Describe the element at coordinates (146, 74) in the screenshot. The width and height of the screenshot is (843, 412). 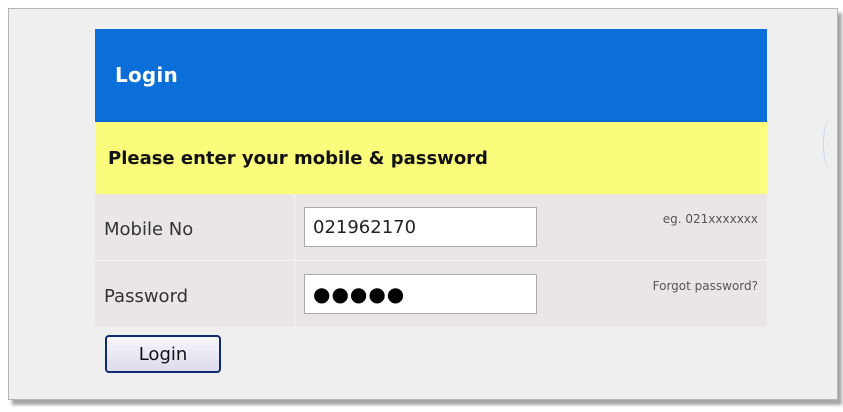
I see `login-title: Login` at that location.